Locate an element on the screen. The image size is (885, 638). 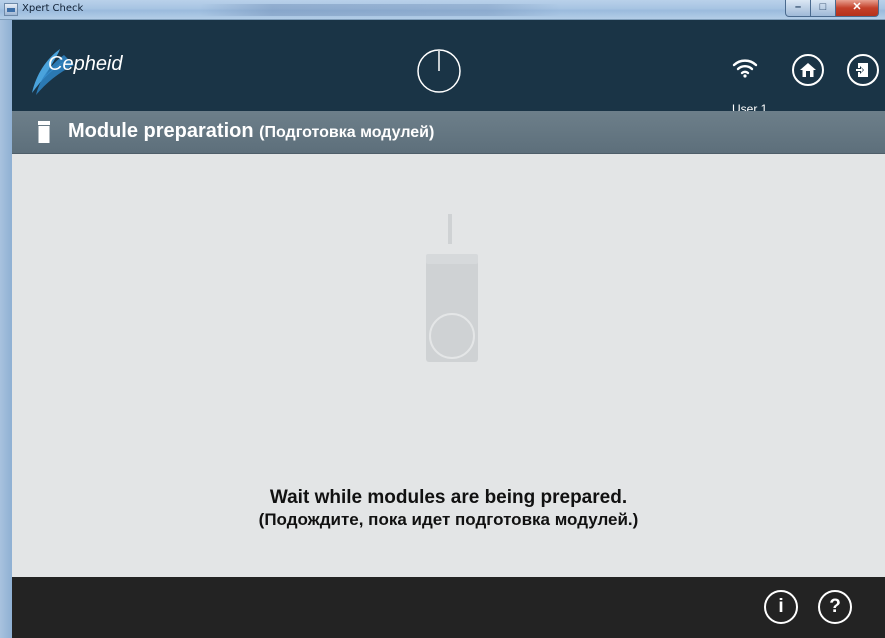
module-placeholder-icon is located at coordinates (452, 288).